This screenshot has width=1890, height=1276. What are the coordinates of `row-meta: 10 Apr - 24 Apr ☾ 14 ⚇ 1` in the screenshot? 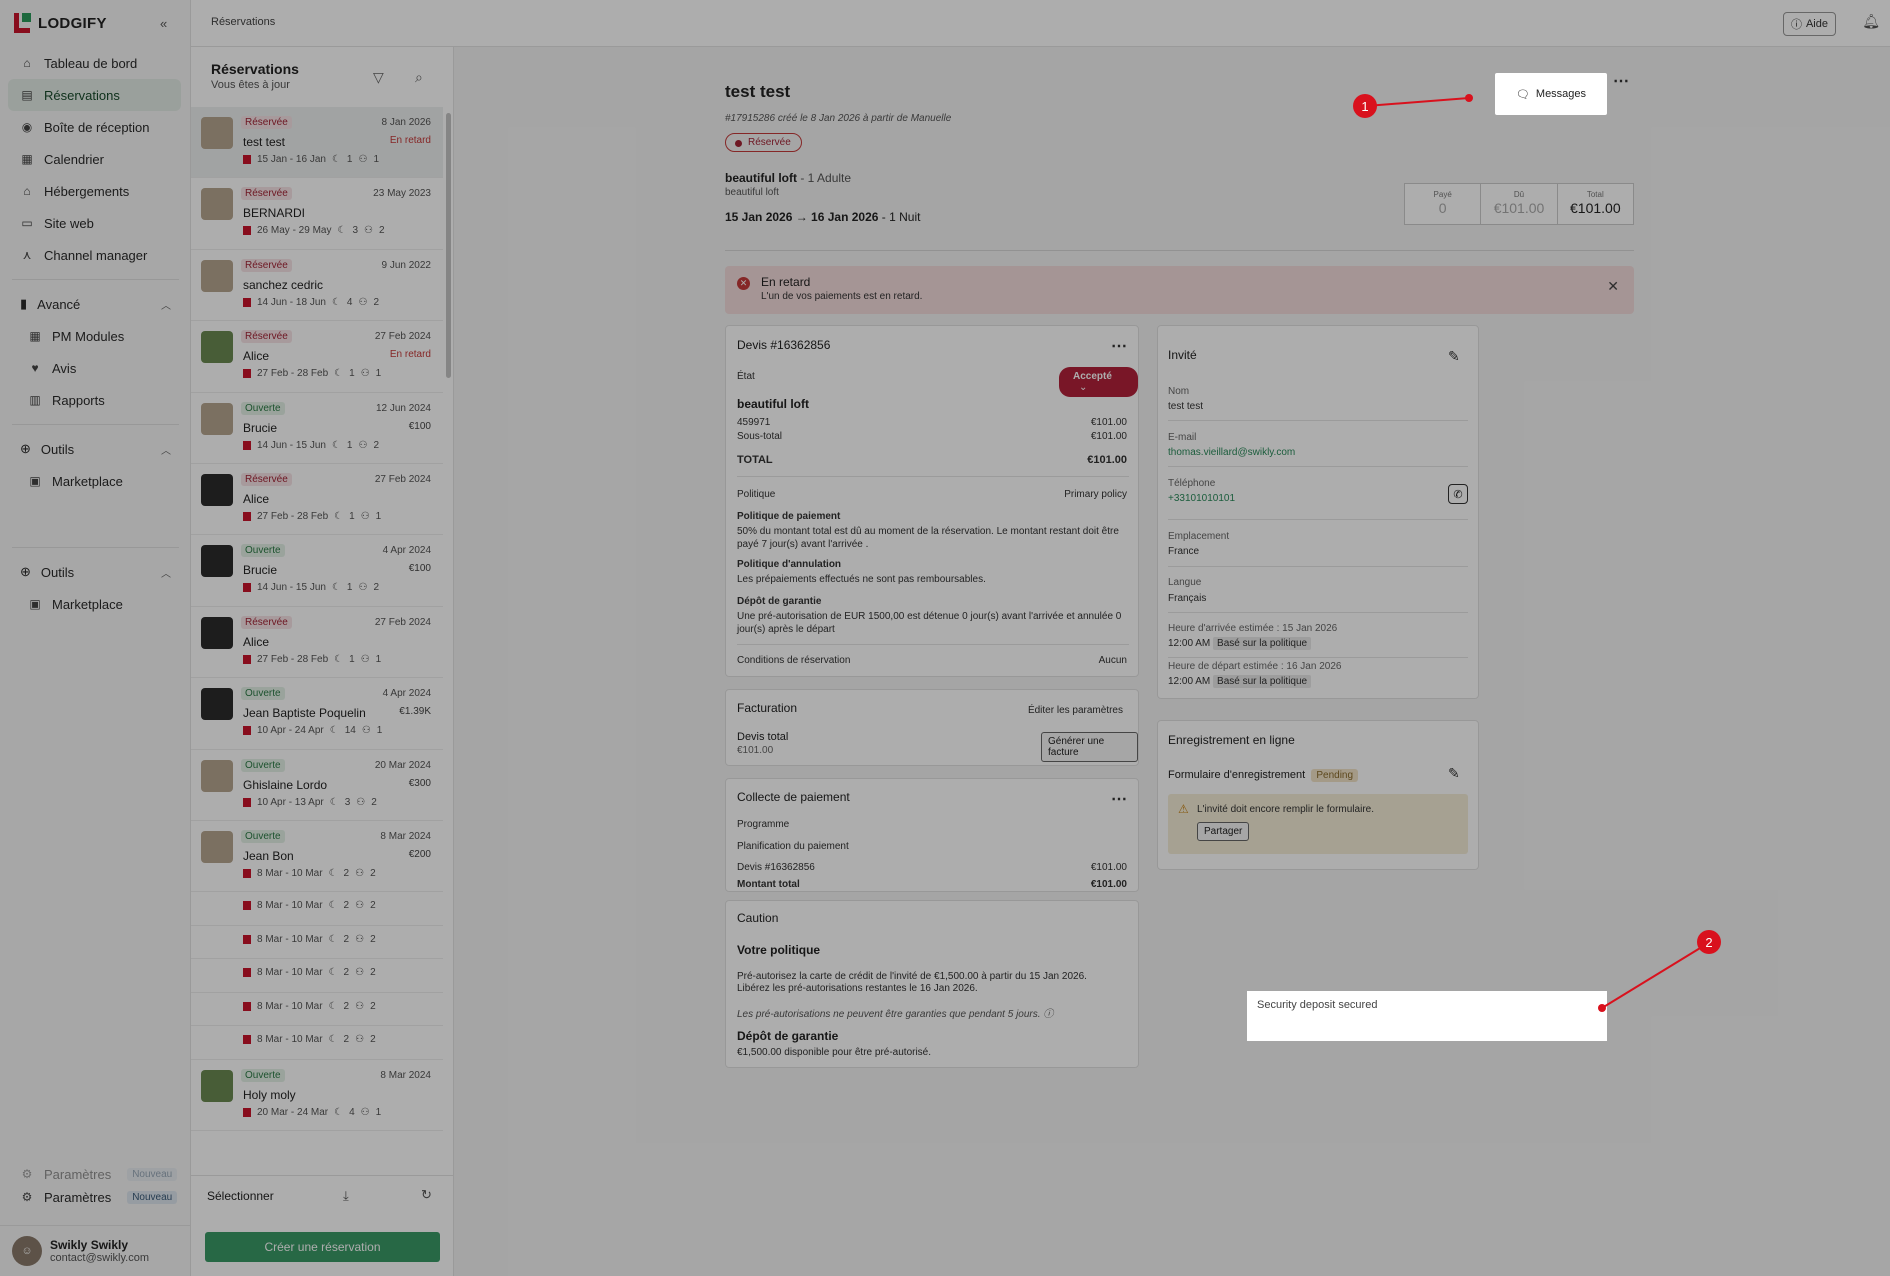 It's located at (312, 730).